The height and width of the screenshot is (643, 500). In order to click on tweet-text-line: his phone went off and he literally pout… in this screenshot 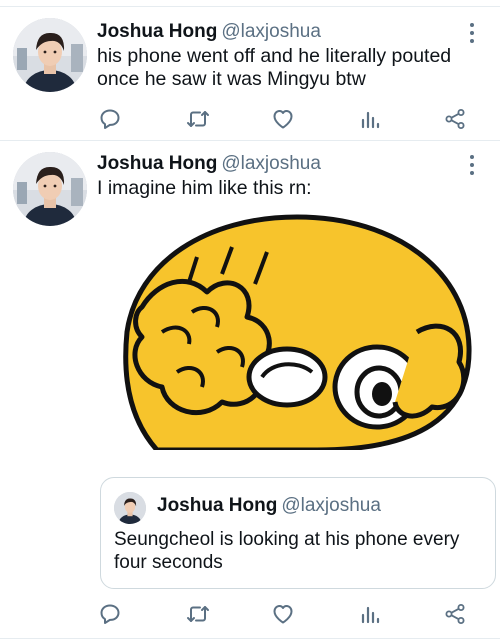, I will do `click(274, 56)`.